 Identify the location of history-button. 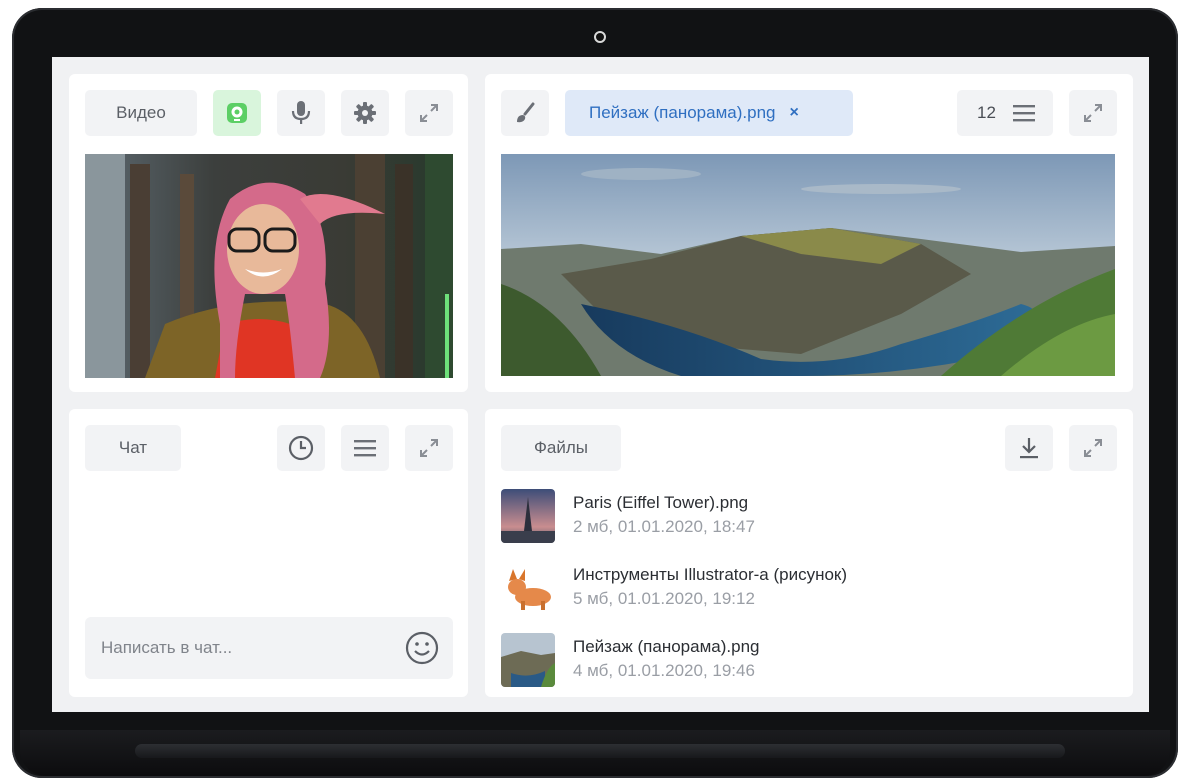
(301, 448).